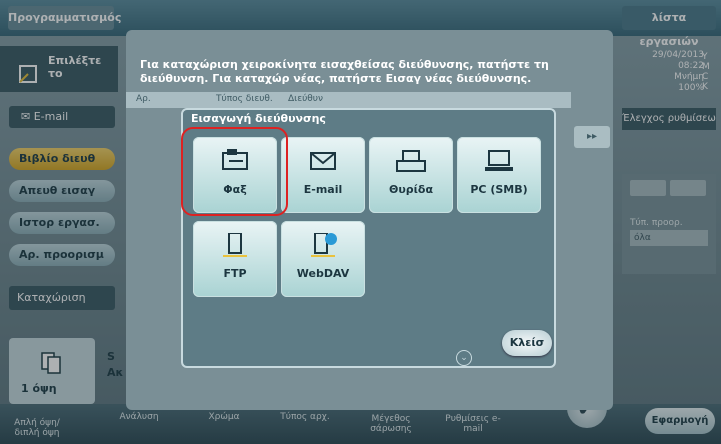 The height and width of the screenshot is (444, 721). What do you see at coordinates (306, 99) in the screenshot?
I see `col-address: Διεύθυν` at bounding box center [306, 99].